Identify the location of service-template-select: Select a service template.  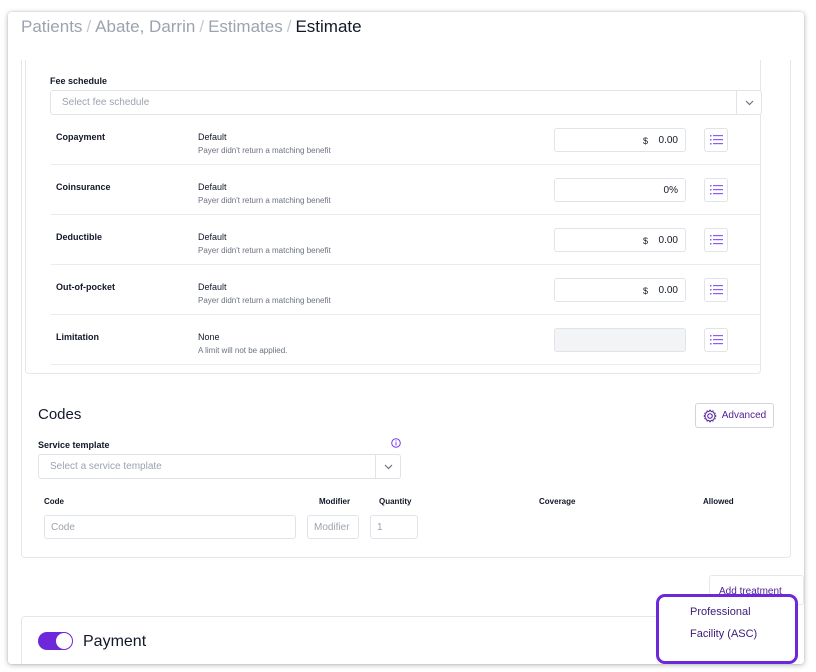
(219, 466).